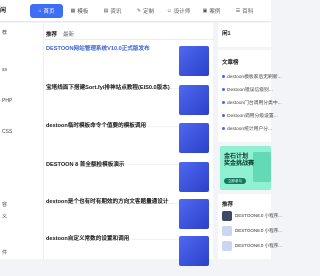 This screenshot has height=276, width=320. What do you see at coordinates (129, 39) in the screenshot?
I see `divider` at bounding box center [129, 39].